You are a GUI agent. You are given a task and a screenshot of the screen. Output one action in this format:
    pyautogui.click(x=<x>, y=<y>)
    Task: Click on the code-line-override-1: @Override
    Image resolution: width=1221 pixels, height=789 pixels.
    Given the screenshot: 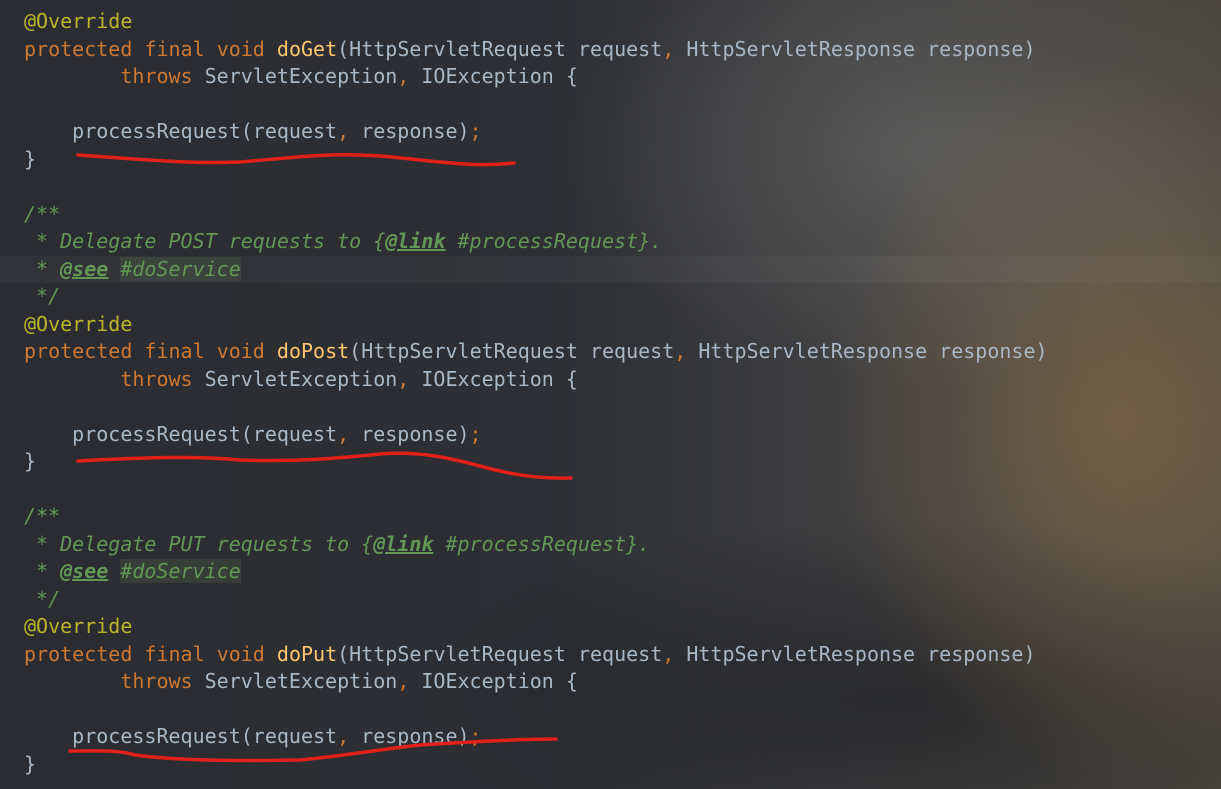 What is the action you would take?
    pyautogui.click(x=78, y=21)
    